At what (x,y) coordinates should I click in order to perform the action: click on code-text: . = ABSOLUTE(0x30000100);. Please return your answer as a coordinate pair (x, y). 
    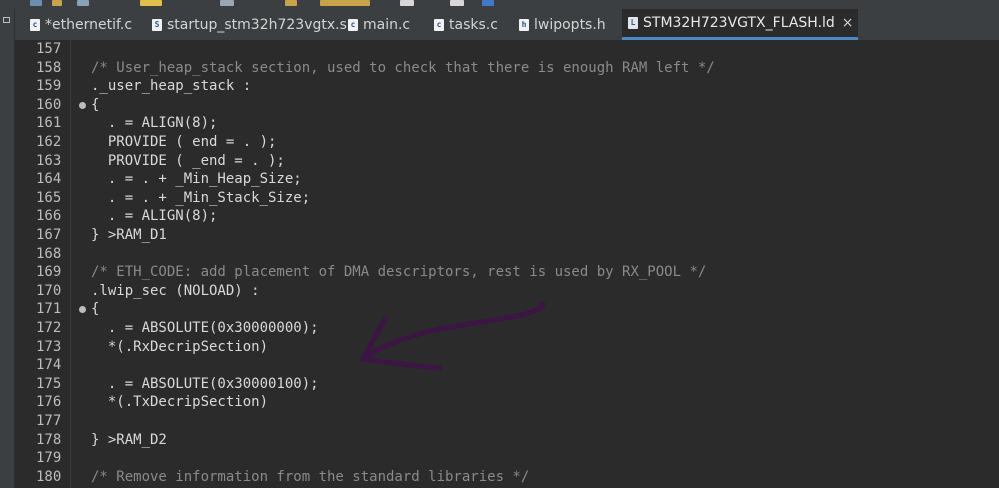
    Looking at the image, I should click on (205, 383).